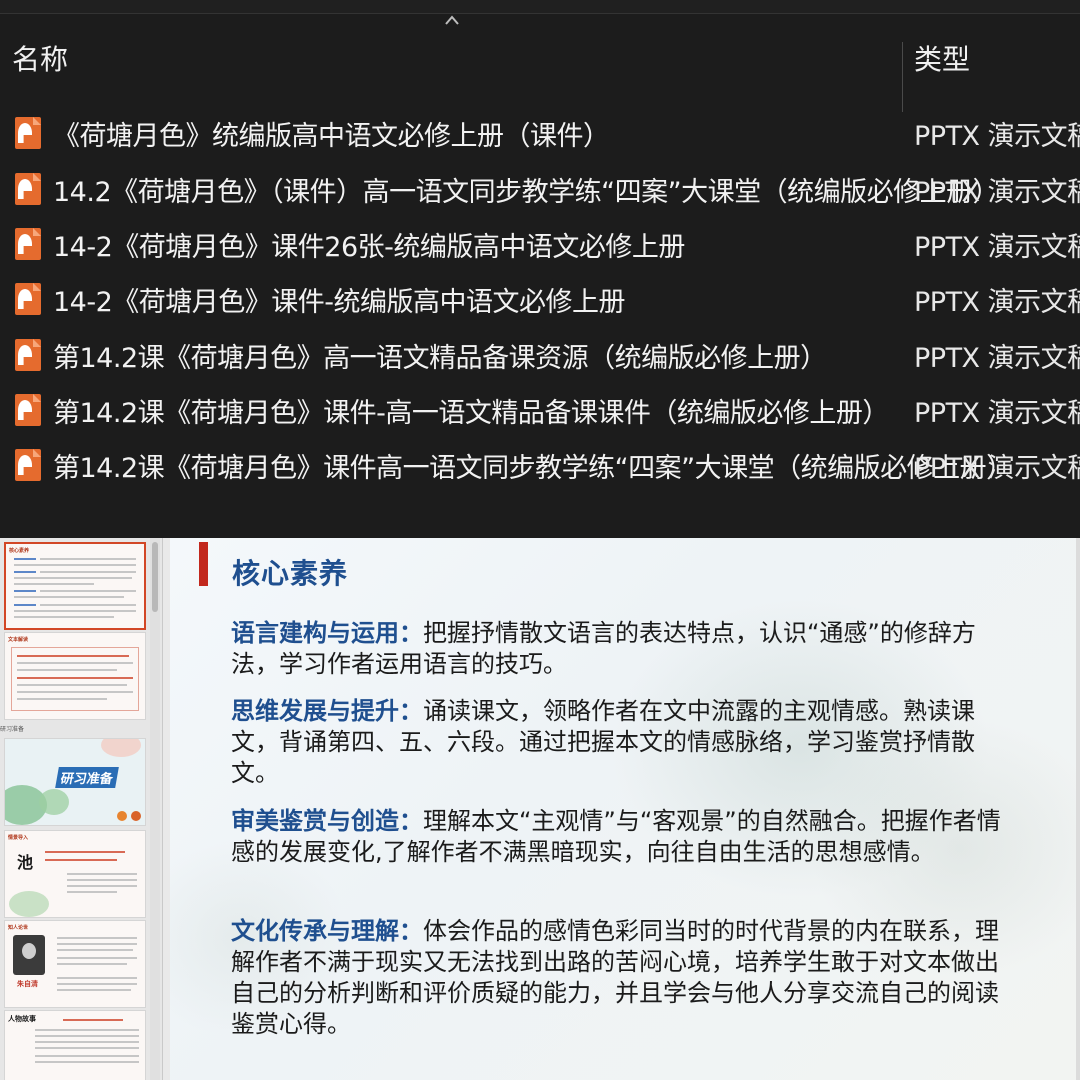  I want to click on author-portrait, so click(29, 955).